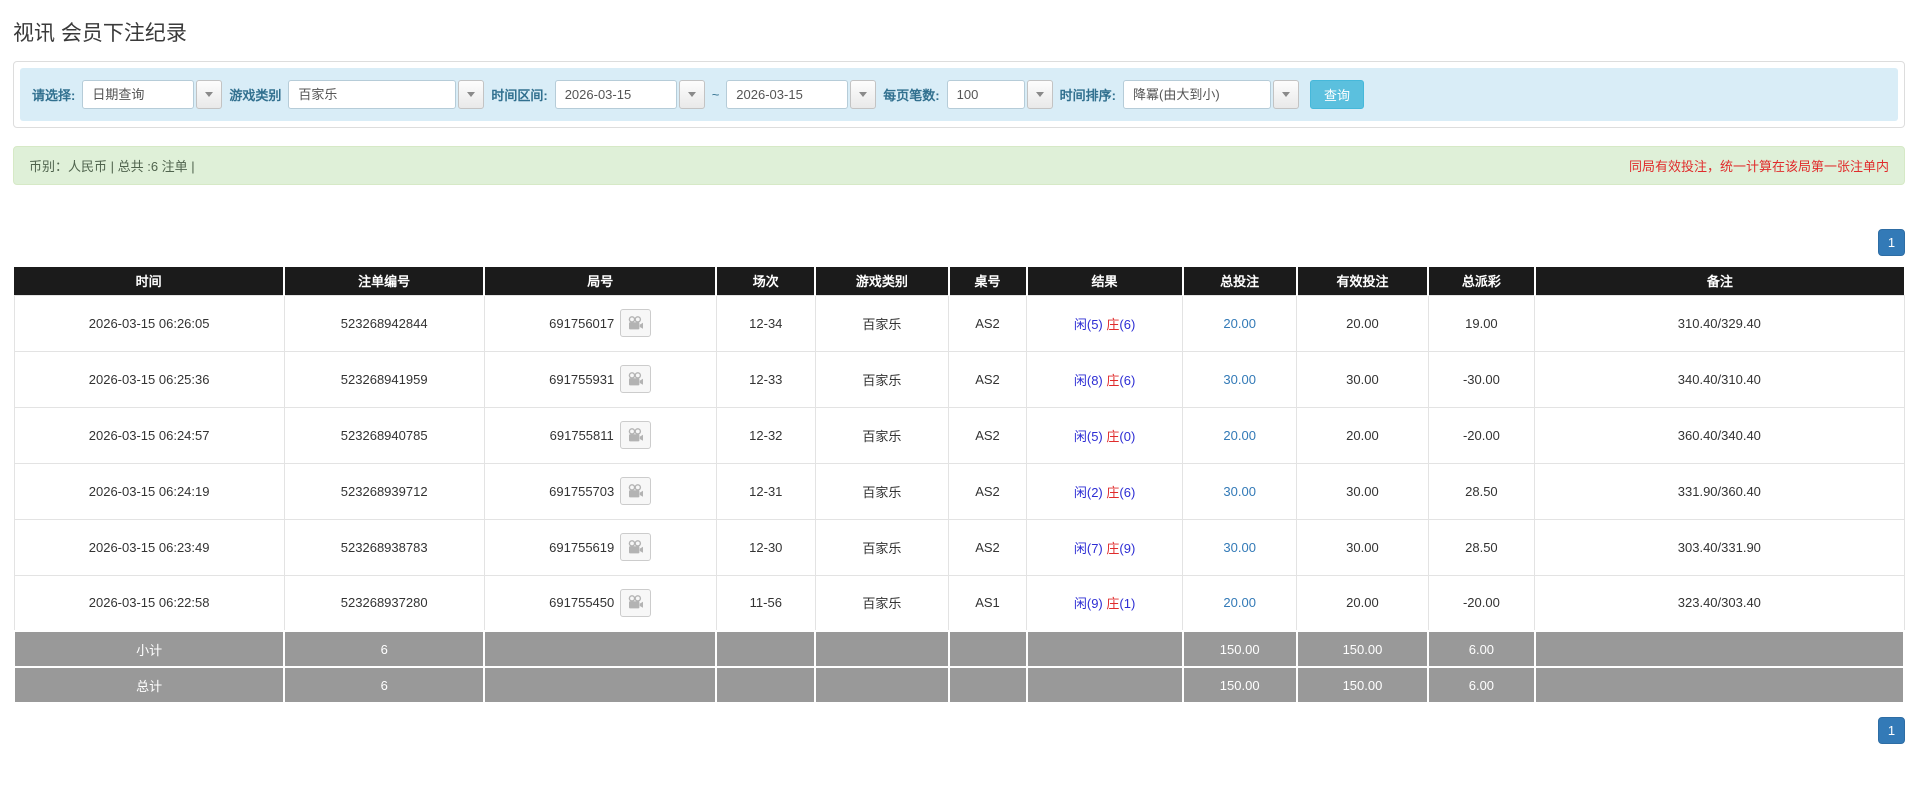 Image resolution: width=1918 pixels, height=808 pixels. Describe the element at coordinates (601, 281) in the screenshot. I see `column-header-局号: 局号` at that location.